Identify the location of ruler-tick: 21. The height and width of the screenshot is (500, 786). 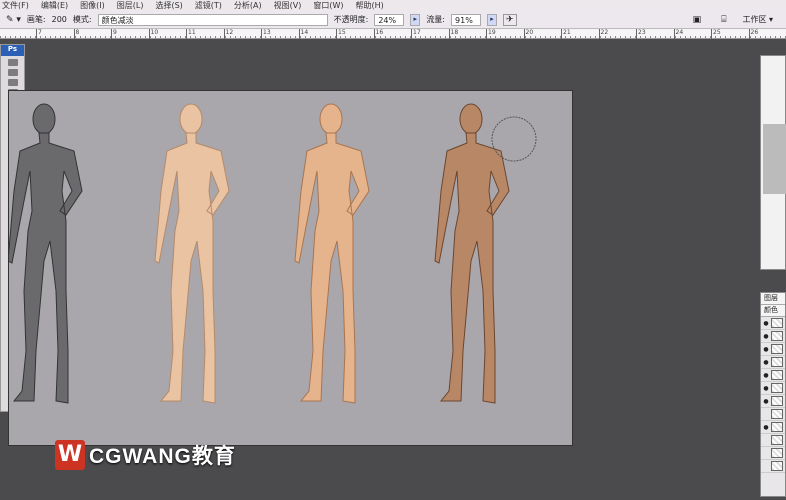
(566, 34).